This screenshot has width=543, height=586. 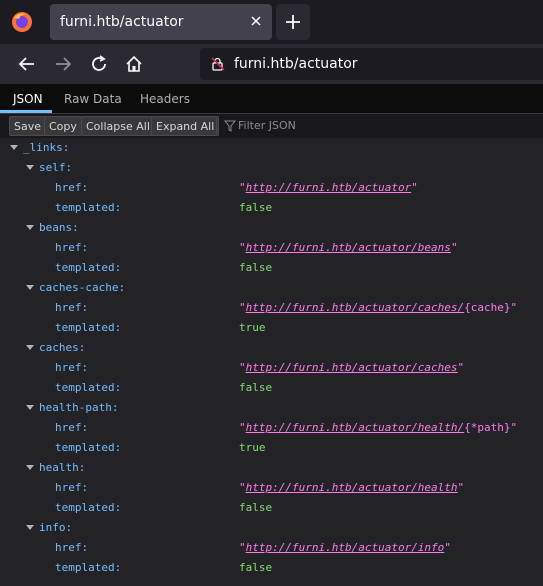 I want to click on href-link: http://furni.htb/actuator/health, so click(x=352, y=487).